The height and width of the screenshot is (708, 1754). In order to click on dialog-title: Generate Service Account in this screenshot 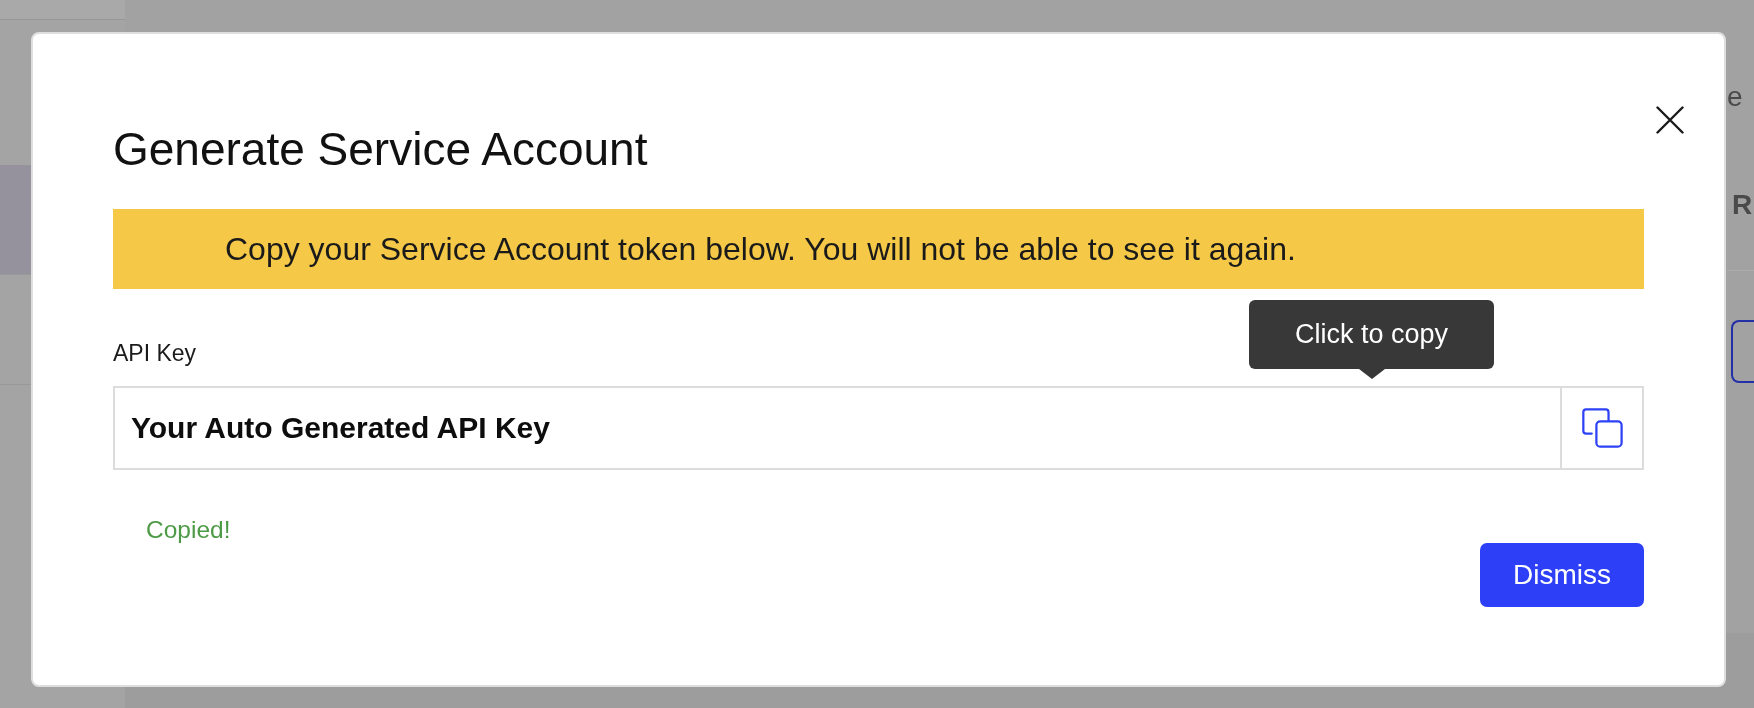, I will do `click(380, 149)`.